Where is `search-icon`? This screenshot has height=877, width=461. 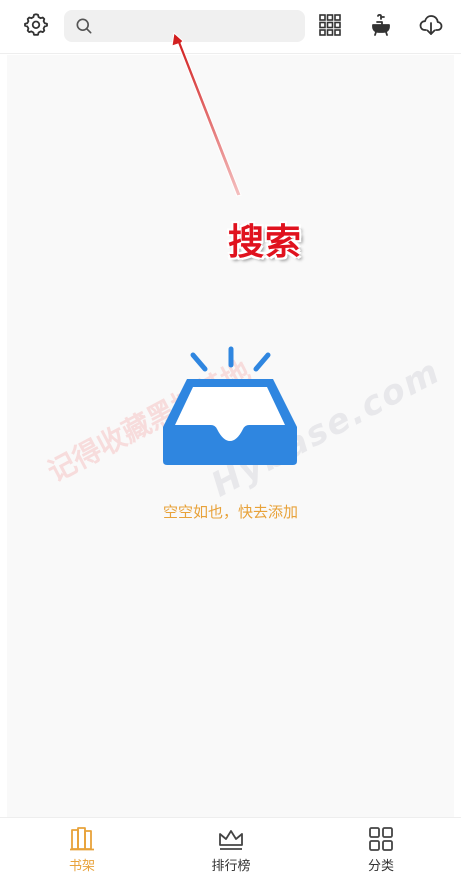
search-icon is located at coordinates (84, 26).